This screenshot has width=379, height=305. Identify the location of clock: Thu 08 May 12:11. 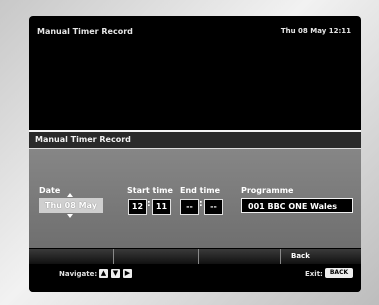
(315, 31).